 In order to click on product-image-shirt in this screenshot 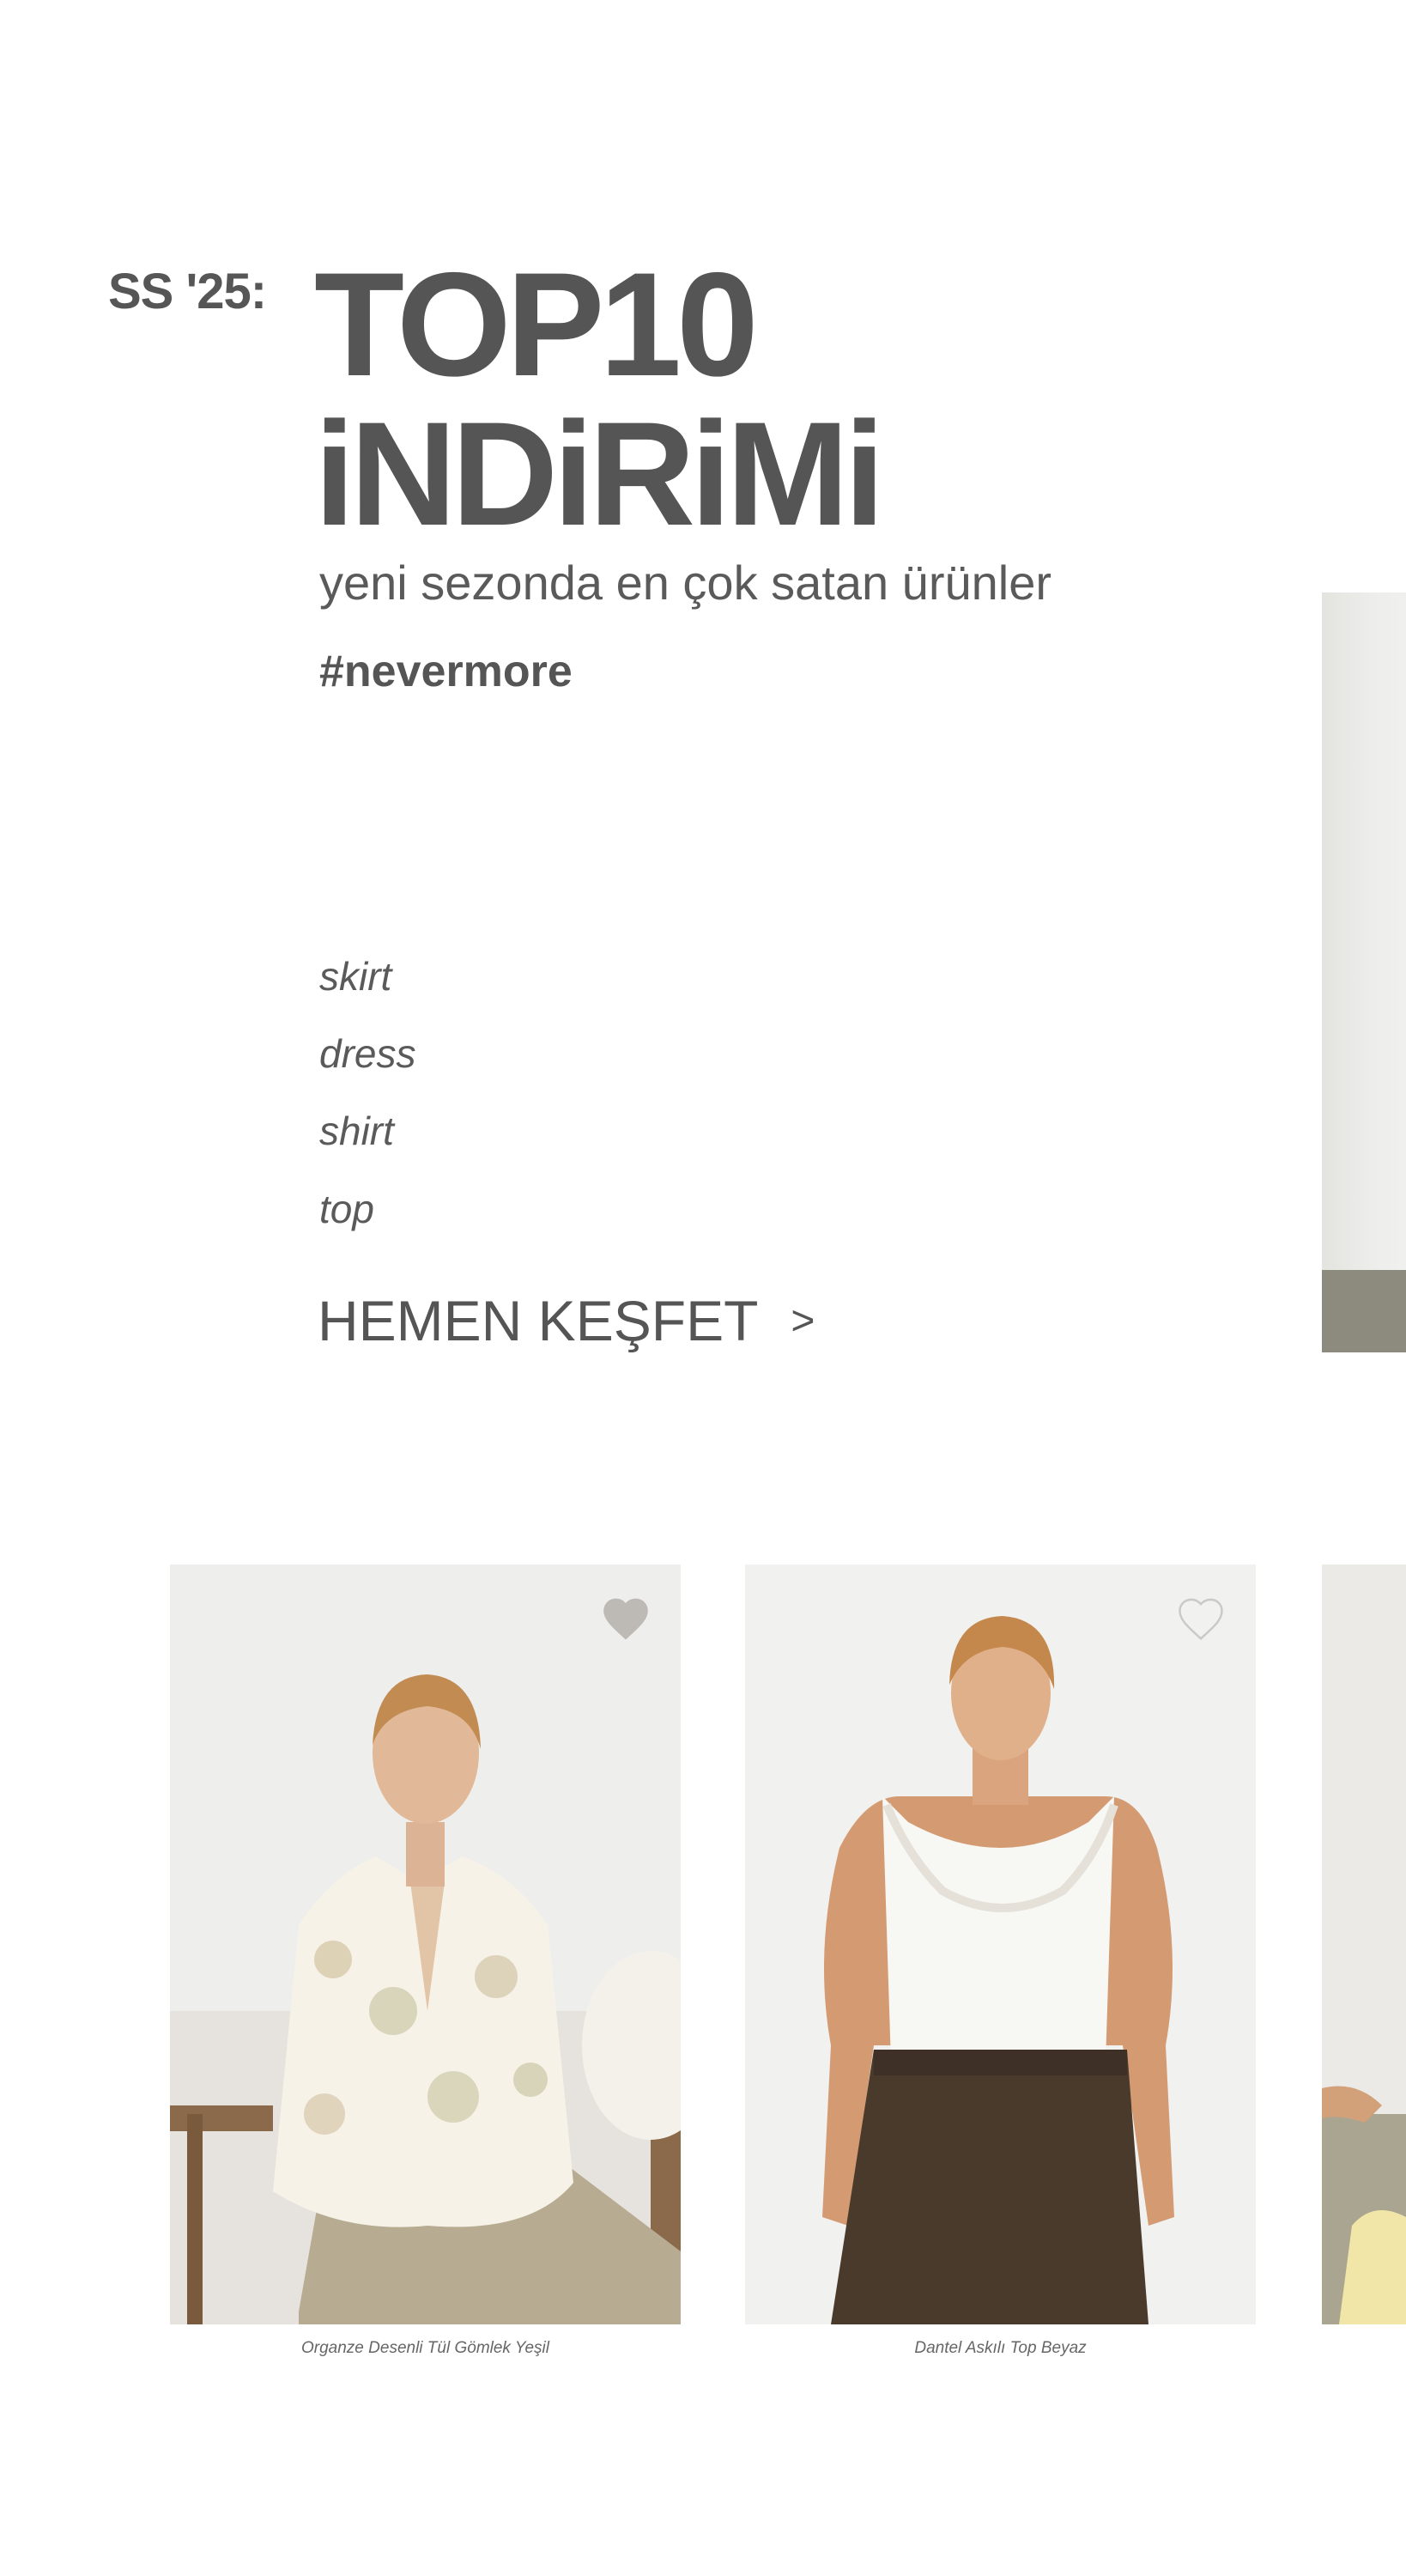, I will do `click(425, 1944)`.